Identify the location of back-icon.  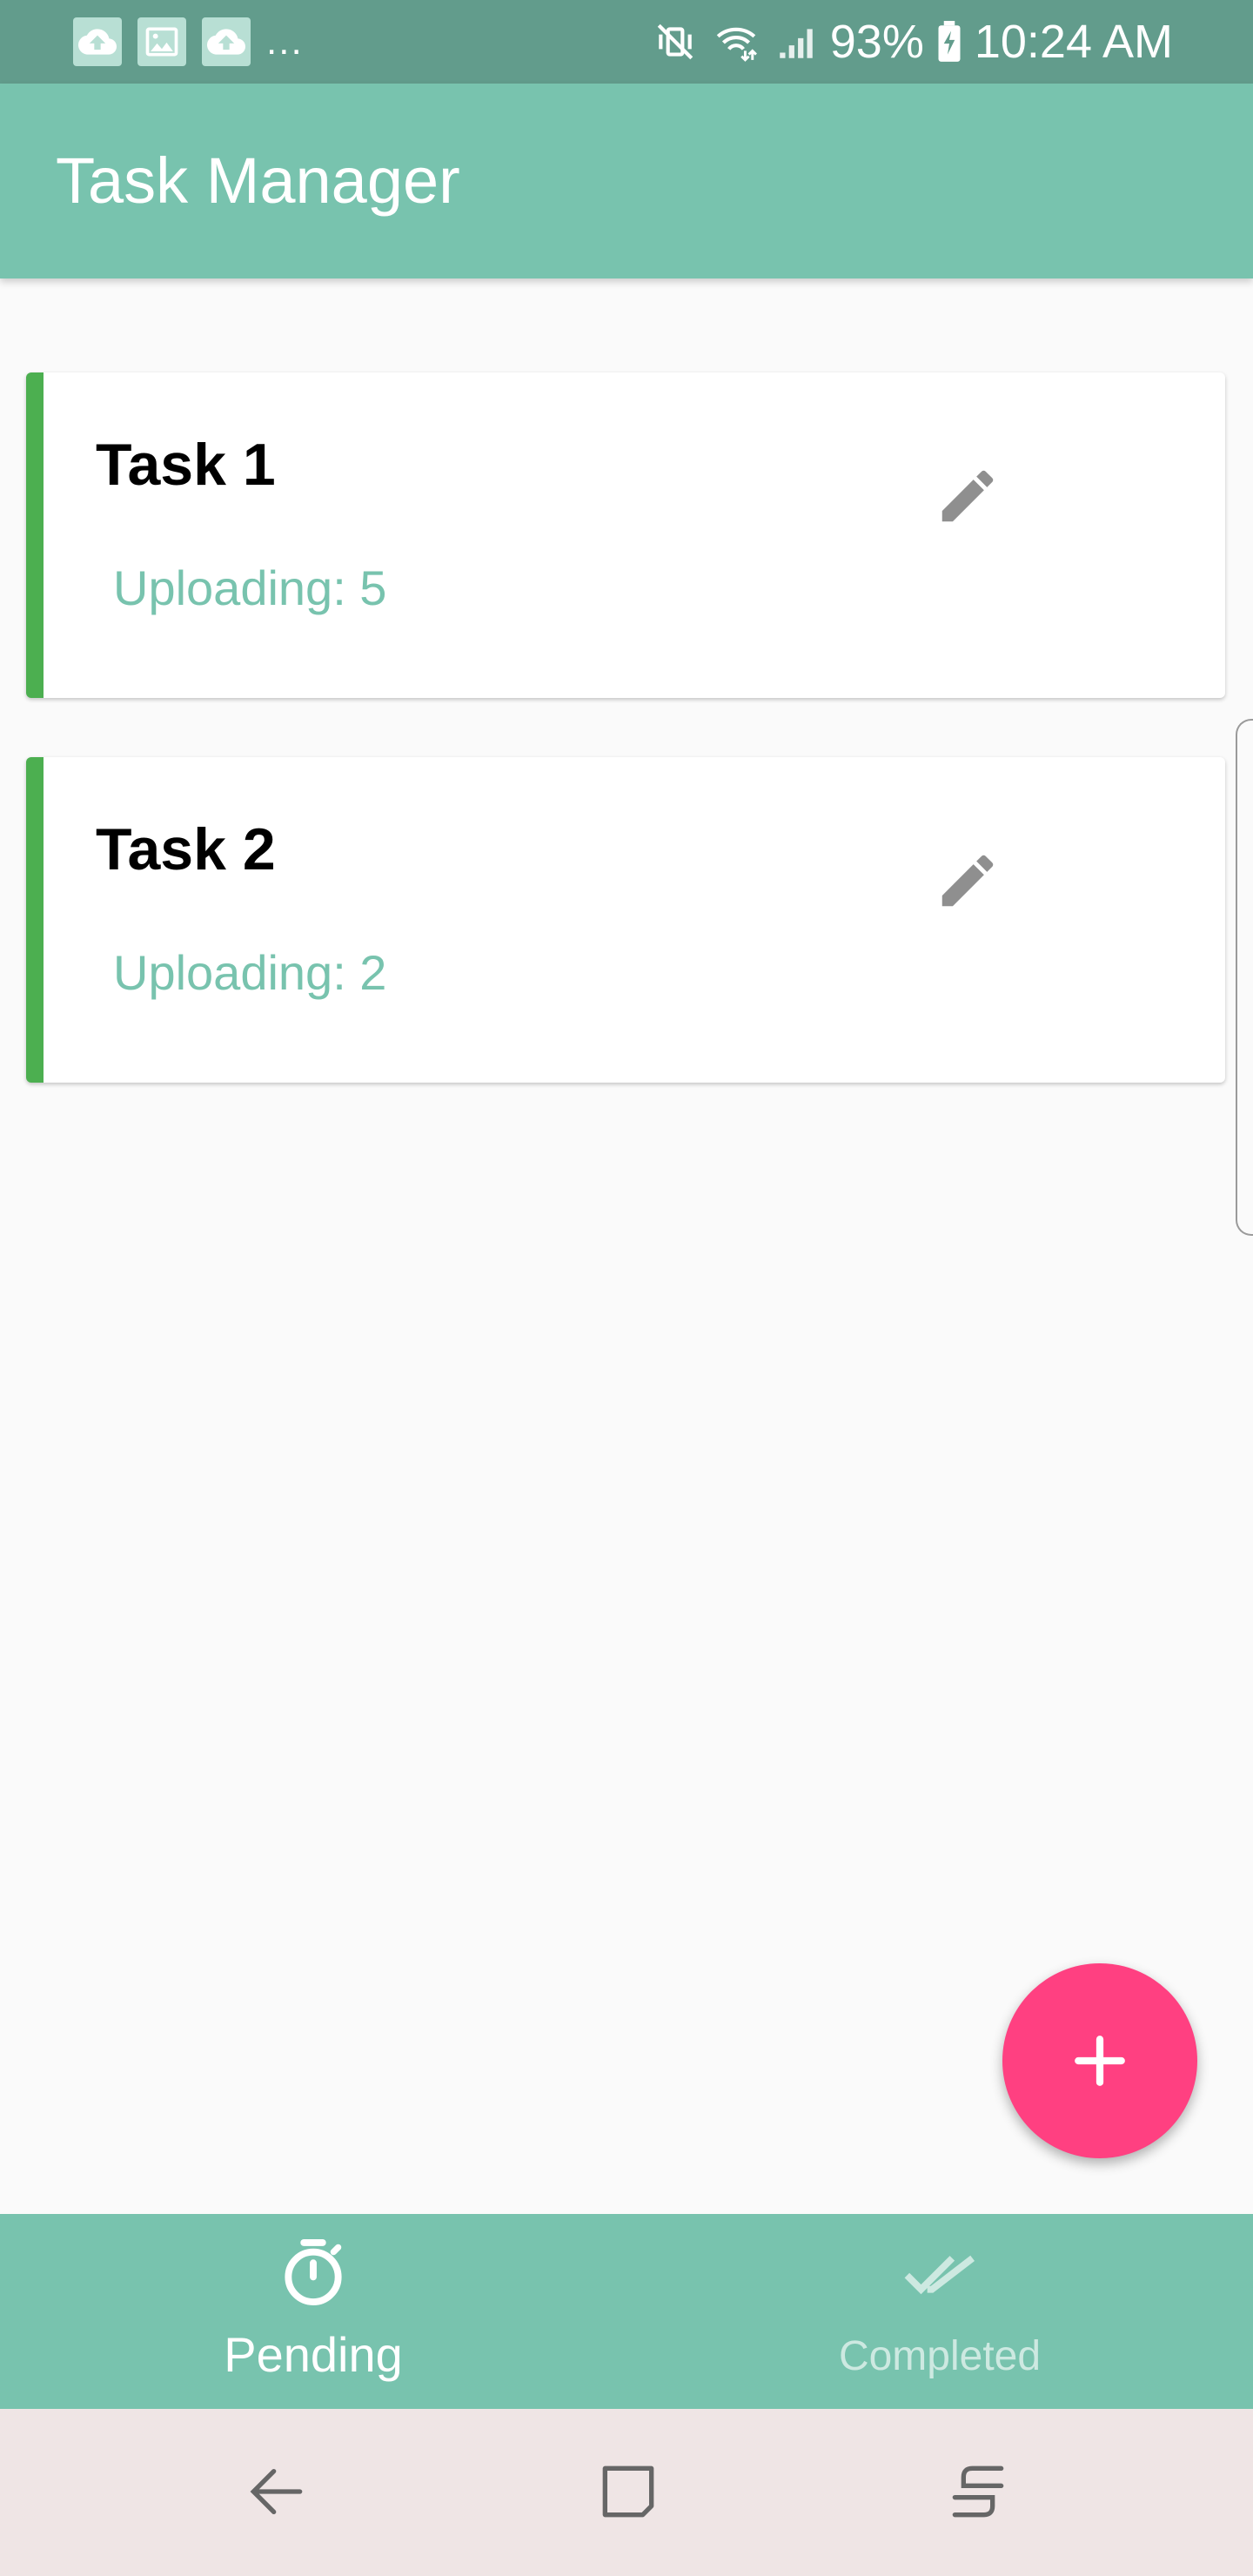
(276, 2492).